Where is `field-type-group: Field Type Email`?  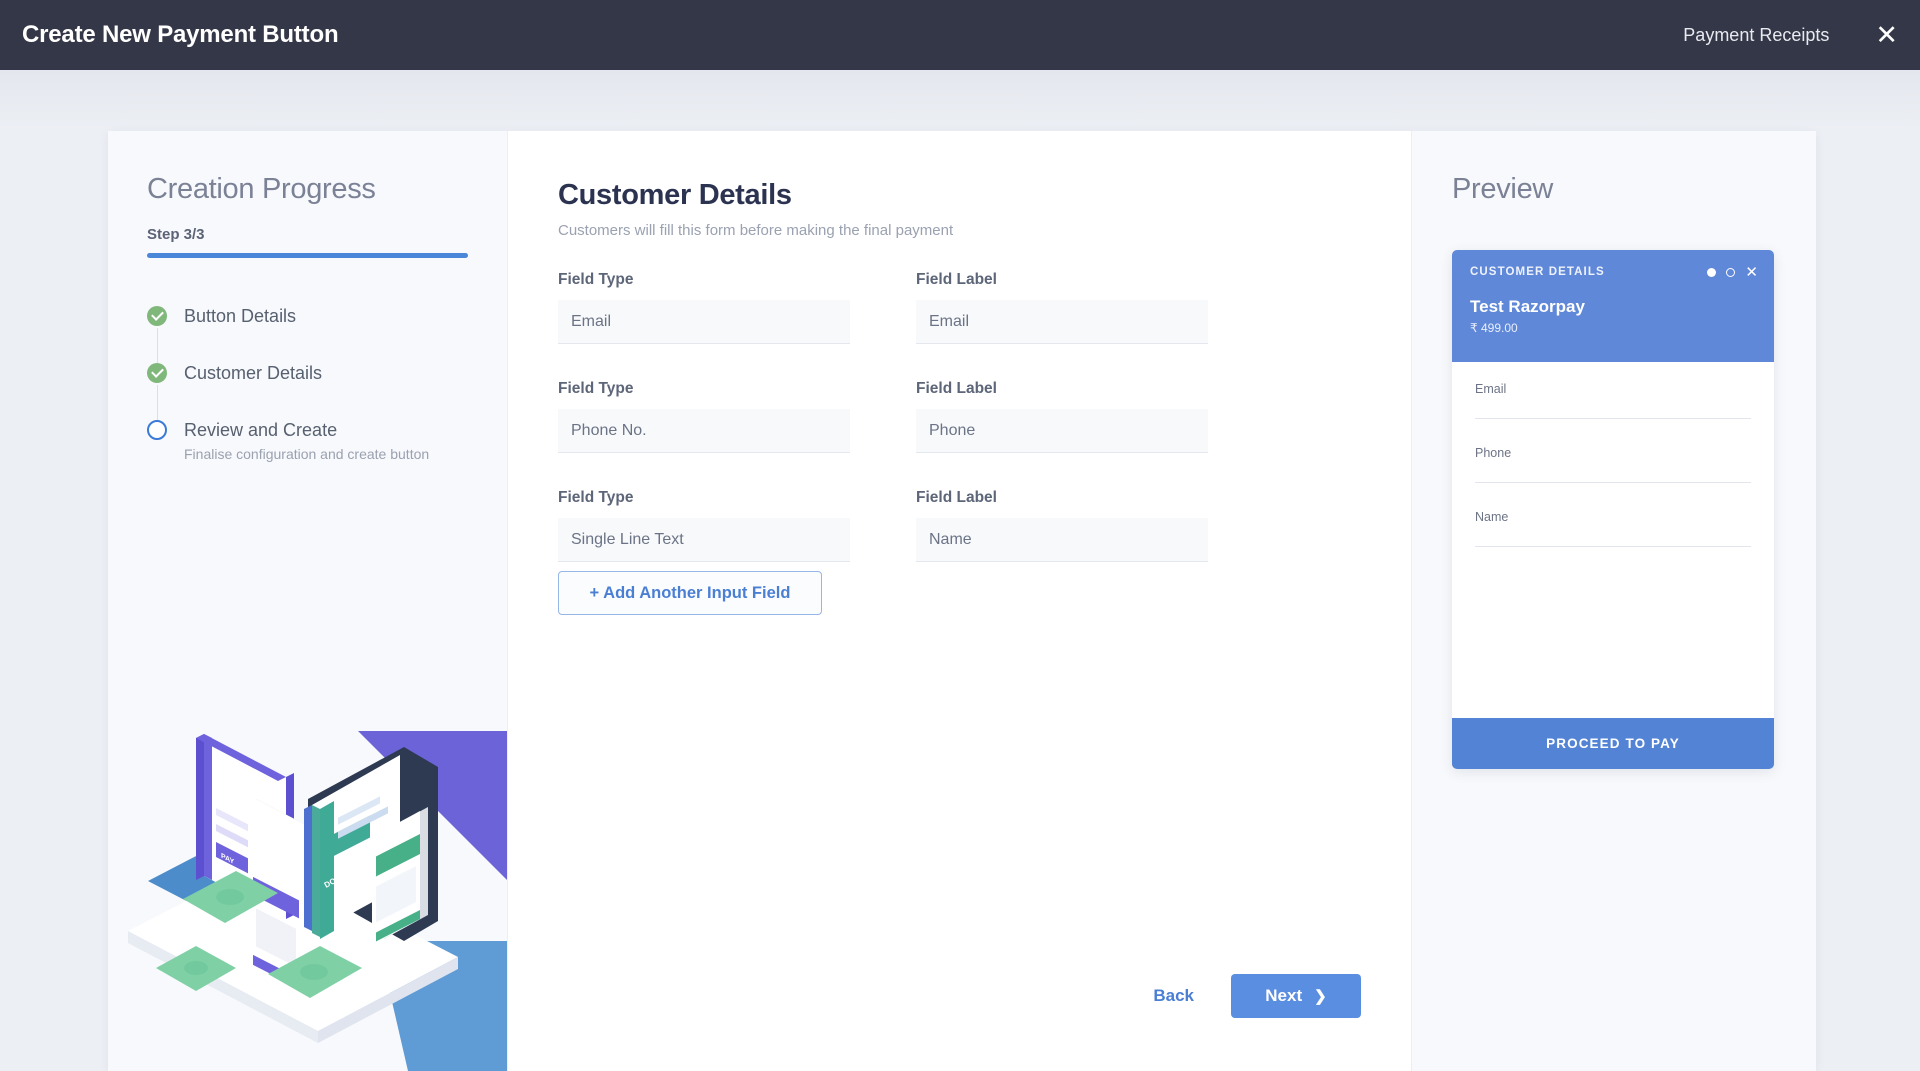
field-type-group: Field Type Email is located at coordinates (704, 307).